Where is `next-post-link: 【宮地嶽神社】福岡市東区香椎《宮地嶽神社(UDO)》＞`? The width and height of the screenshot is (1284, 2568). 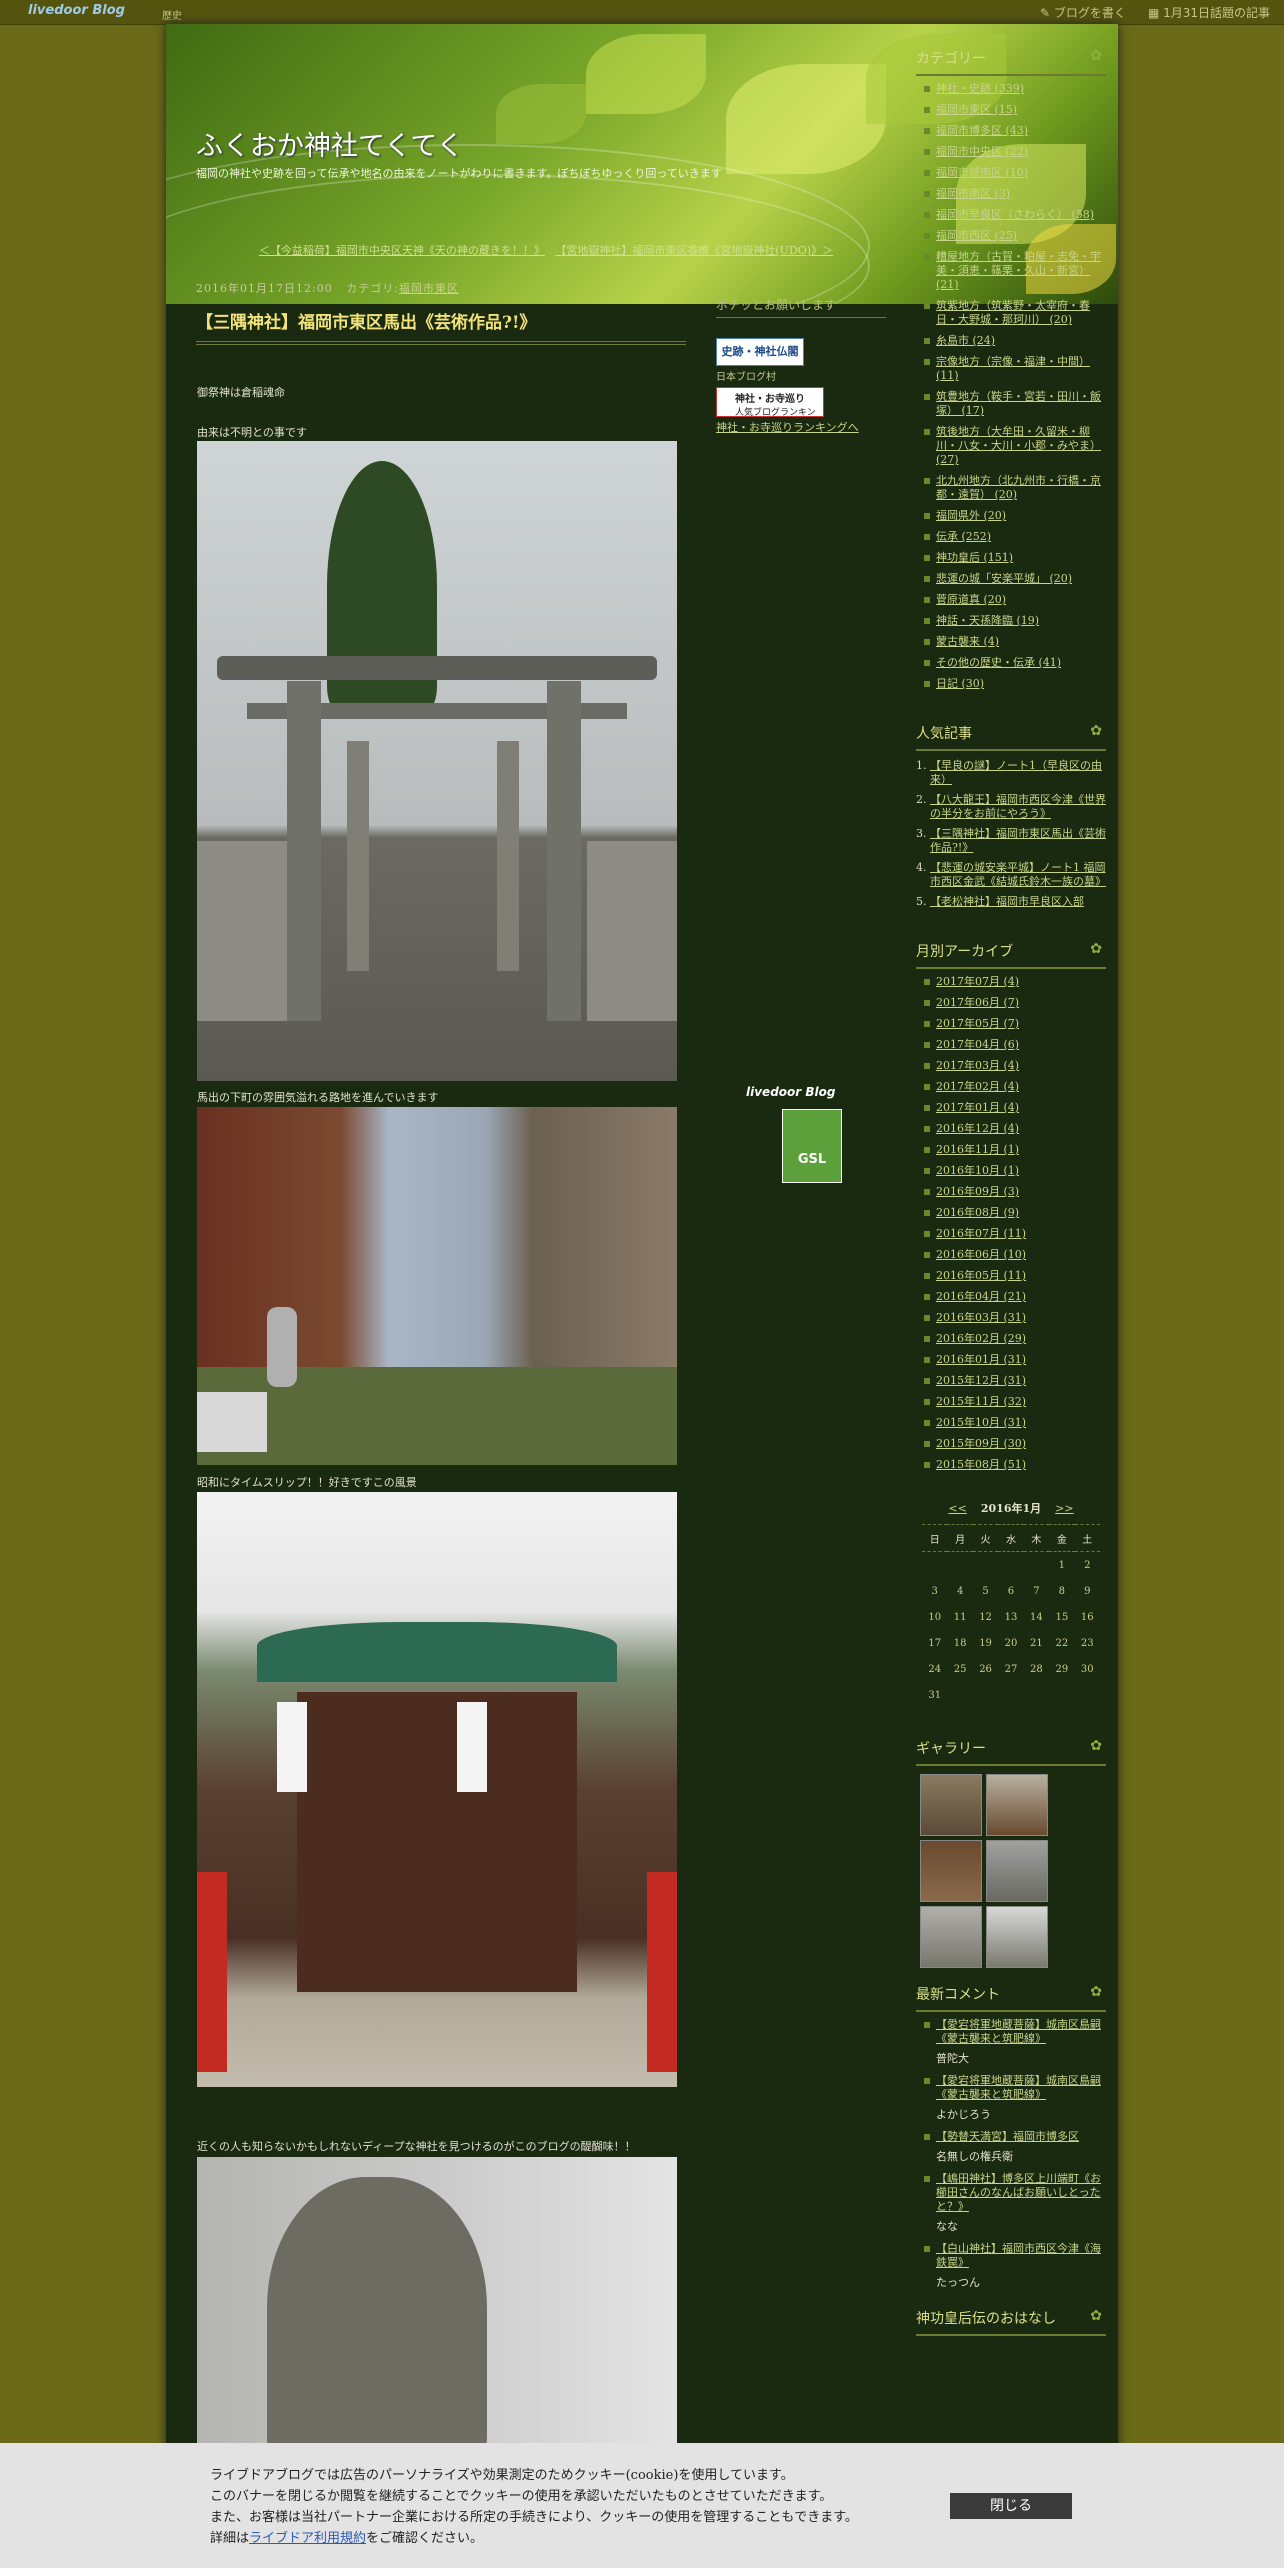
next-post-link: 【宮地嶽神社】福岡市東区香椎《宮地嶽神社(UDO)》＞ is located at coordinates (694, 250).